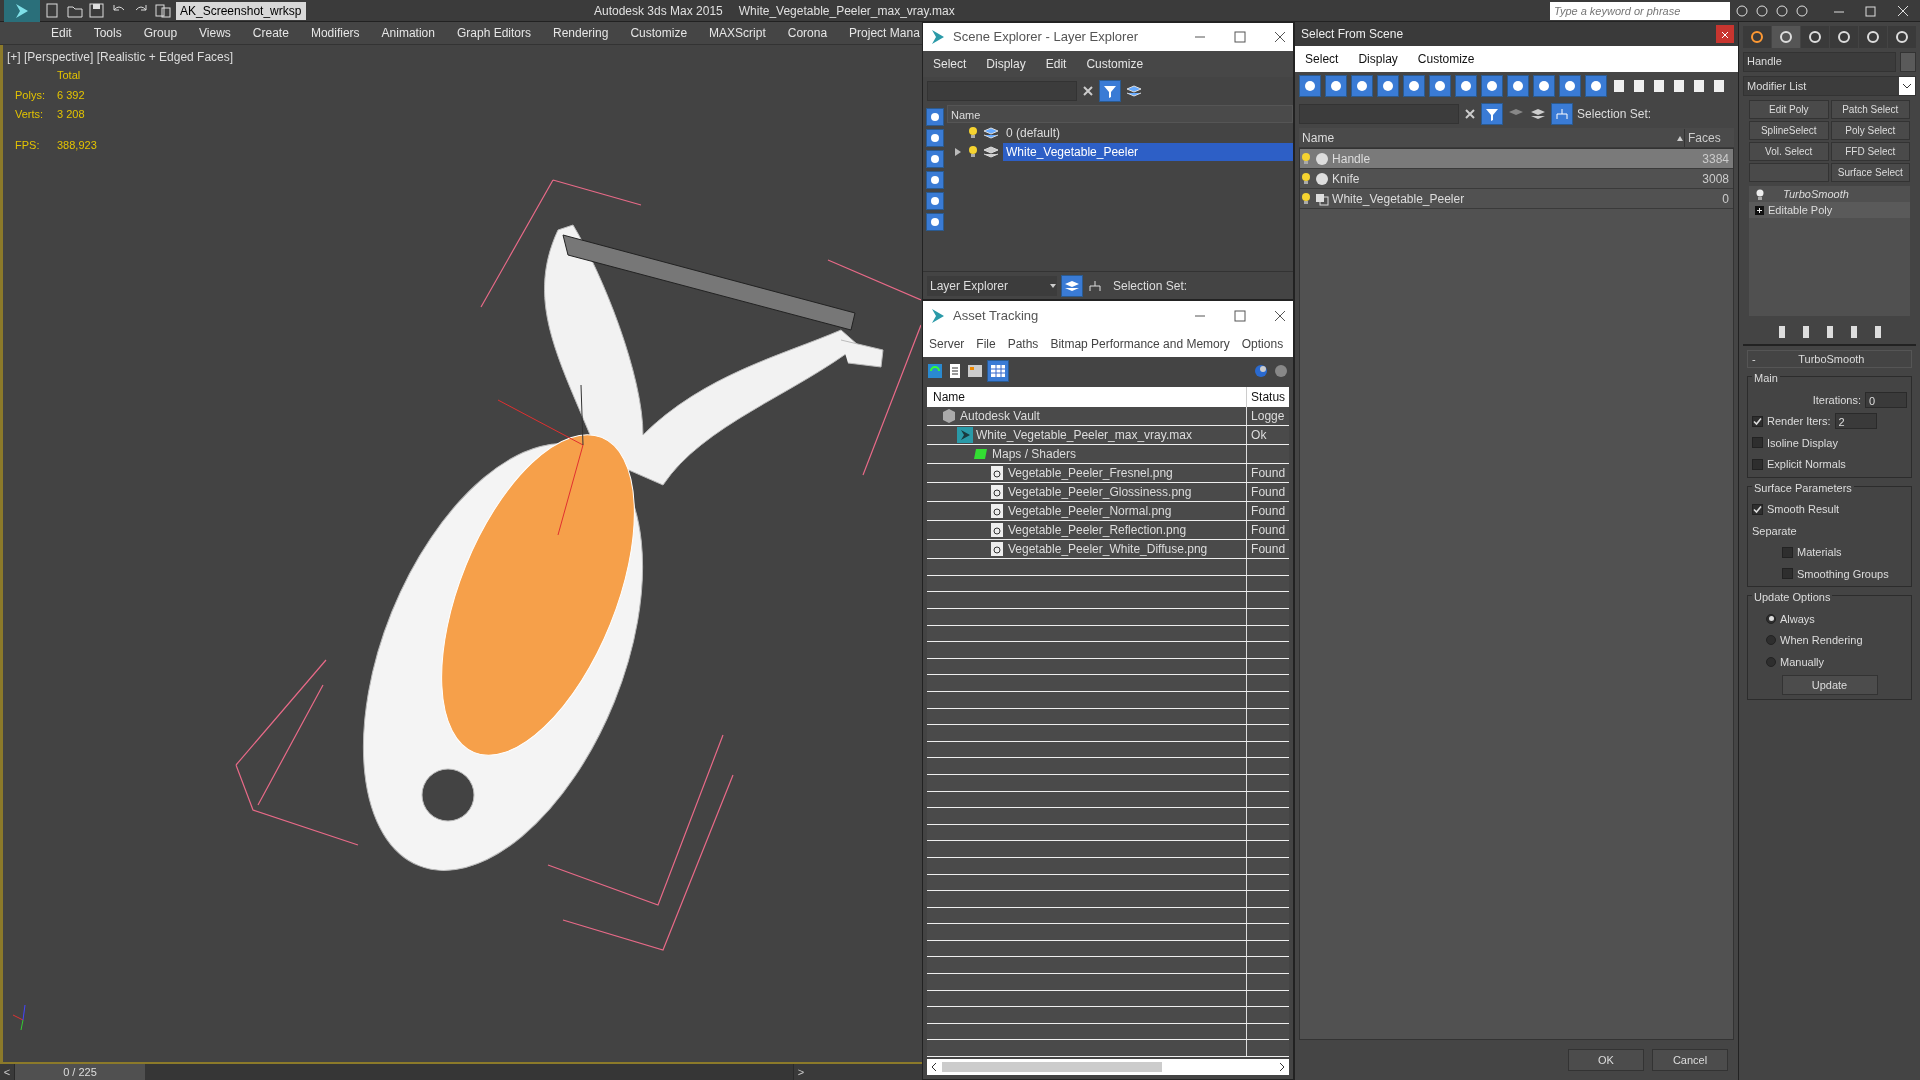  I want to click on scroll-left-icon, so click(934, 1067).